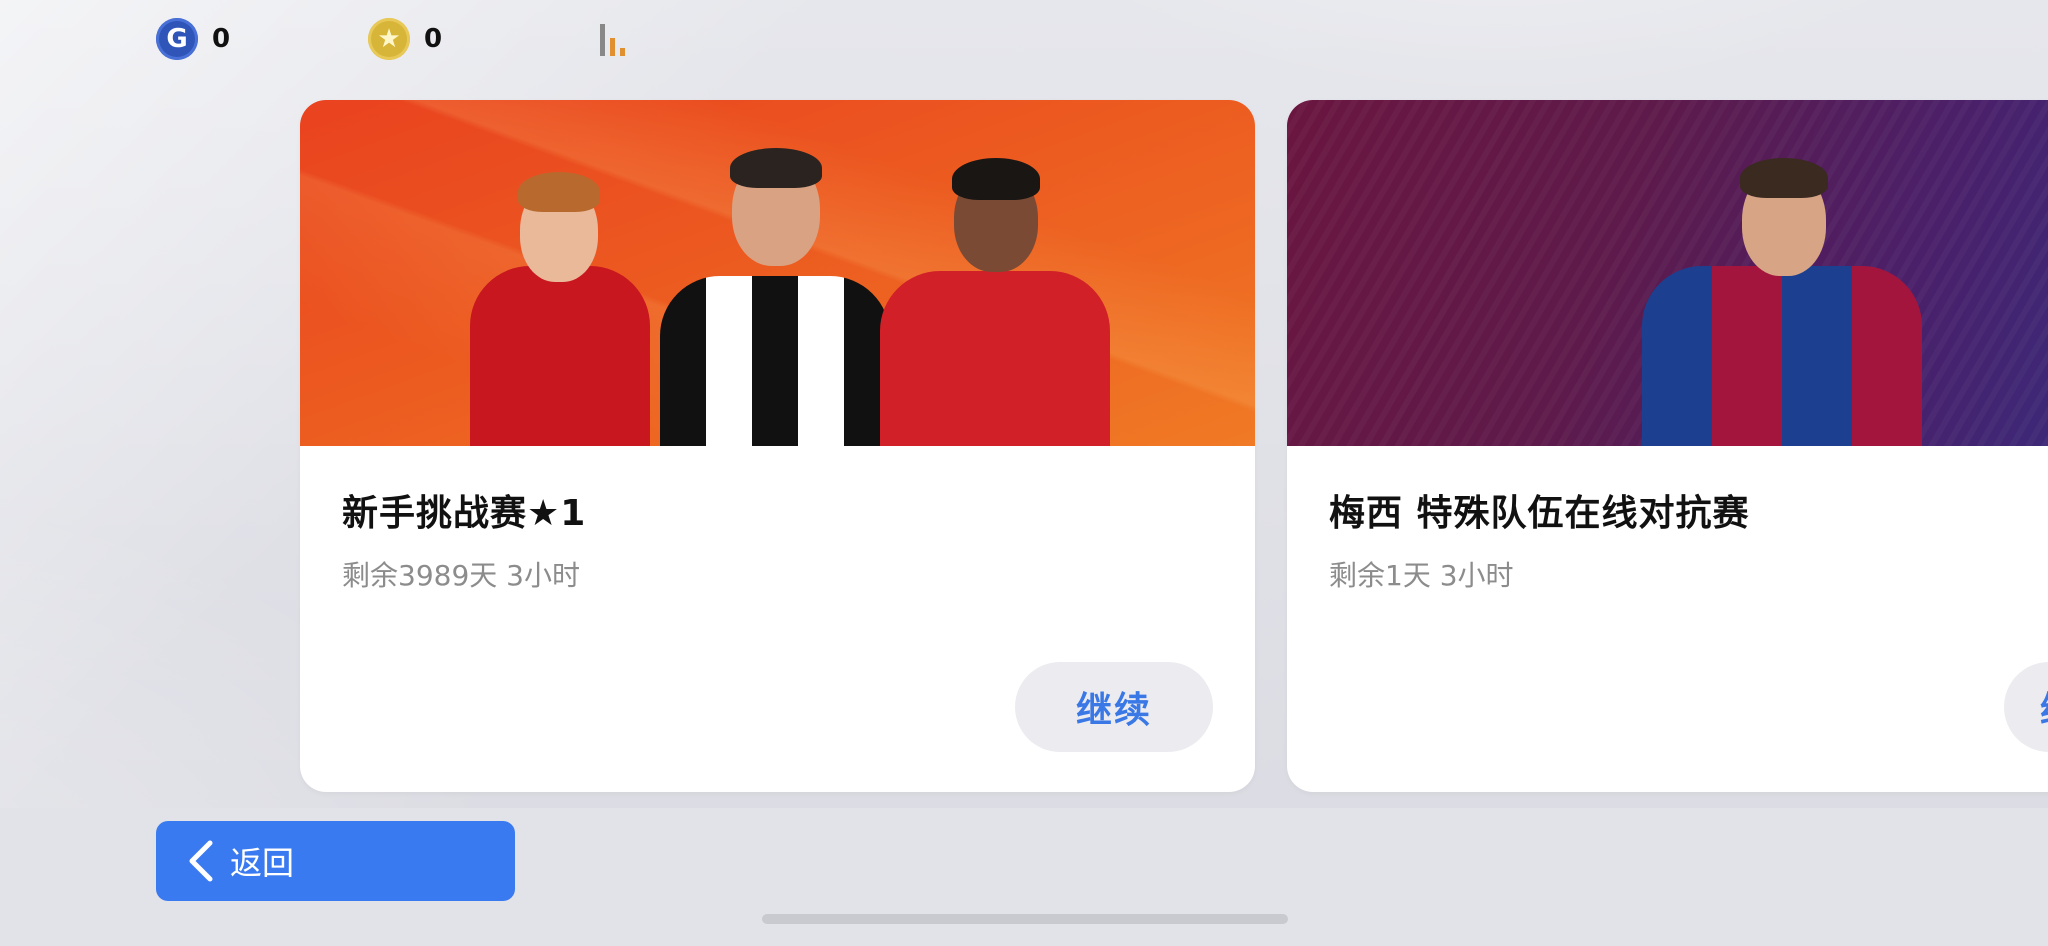 The height and width of the screenshot is (946, 2048). What do you see at coordinates (2026, 707) in the screenshot?
I see `continue-button: 继` at bounding box center [2026, 707].